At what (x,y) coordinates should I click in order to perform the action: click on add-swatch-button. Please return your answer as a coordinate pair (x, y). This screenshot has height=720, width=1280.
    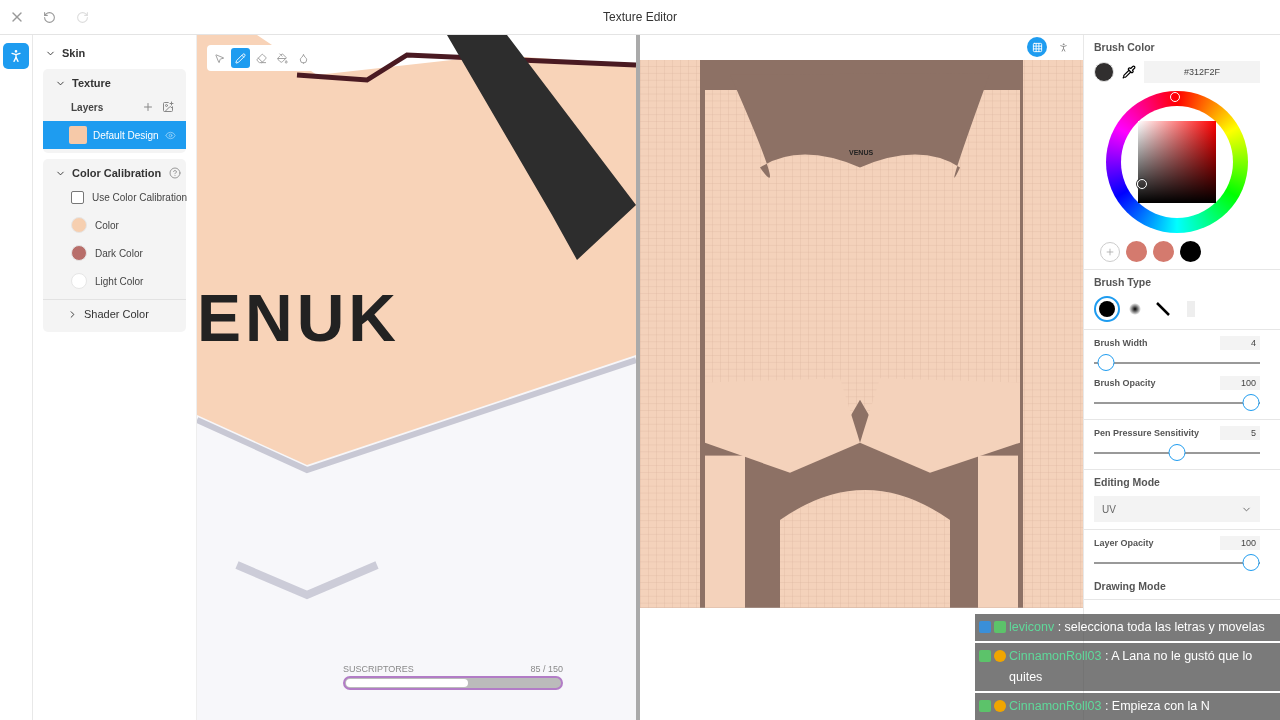
    Looking at the image, I should click on (1110, 251).